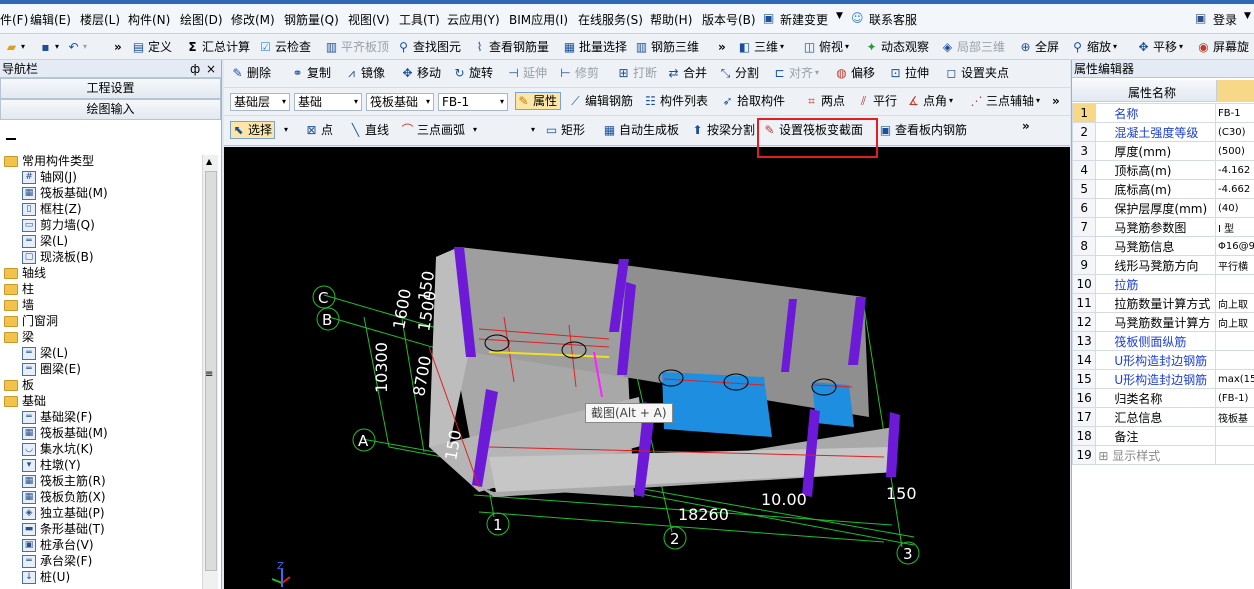 The width and height of the screenshot is (1254, 589). What do you see at coordinates (1162, 436) in the screenshot?
I see `property-row: 18 备注` at bounding box center [1162, 436].